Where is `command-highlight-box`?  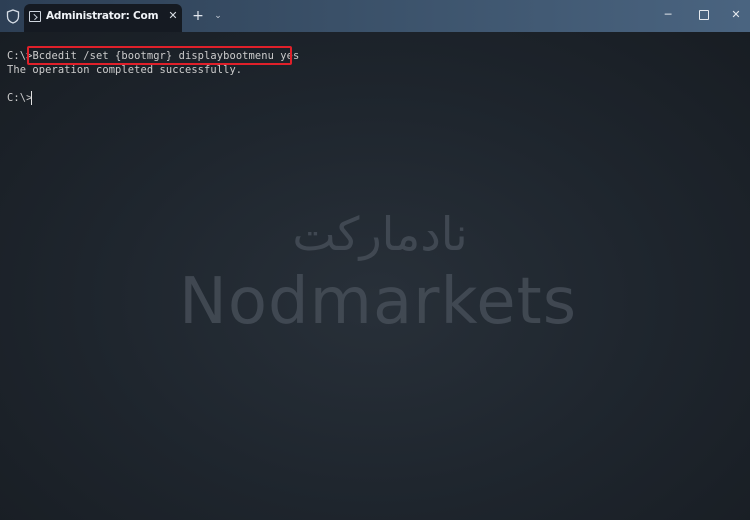
command-highlight-box is located at coordinates (159, 55).